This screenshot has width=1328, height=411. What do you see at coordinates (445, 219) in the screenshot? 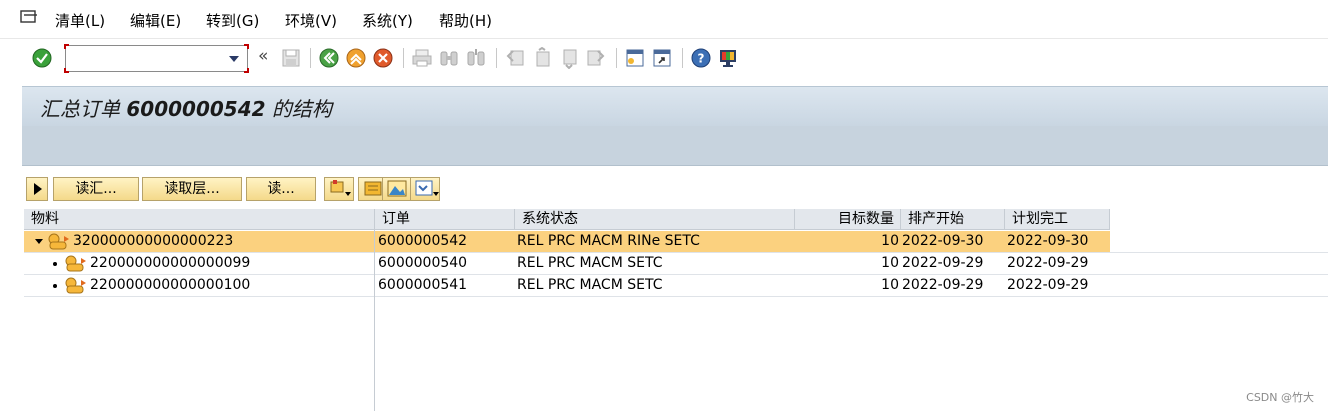
I see `column-header-order: 订单` at bounding box center [445, 219].